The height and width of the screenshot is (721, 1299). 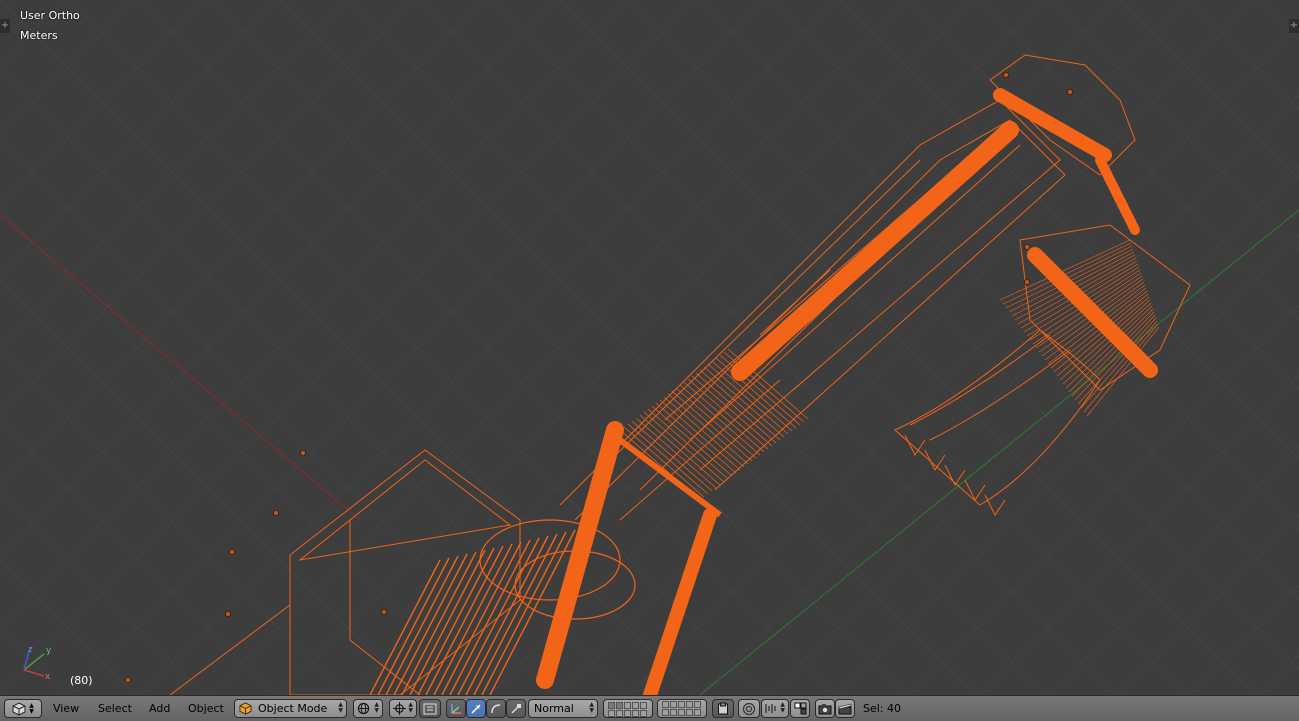 I want to click on camera-icon, so click(x=825, y=708).